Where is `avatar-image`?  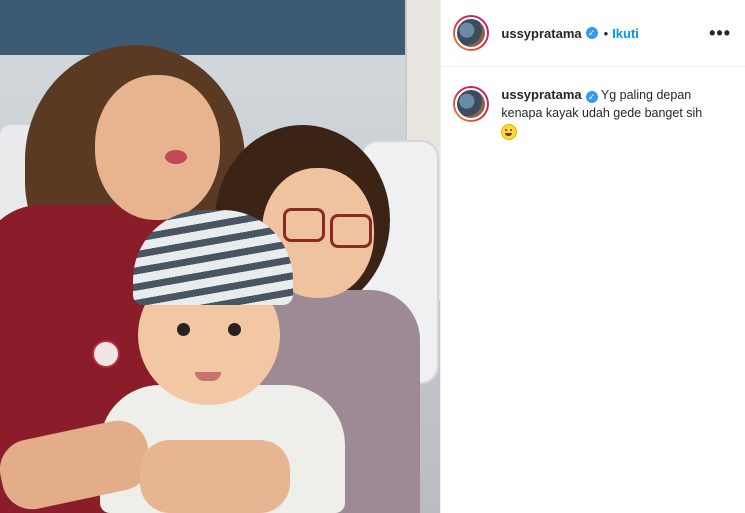
avatar-image is located at coordinates (471, 33).